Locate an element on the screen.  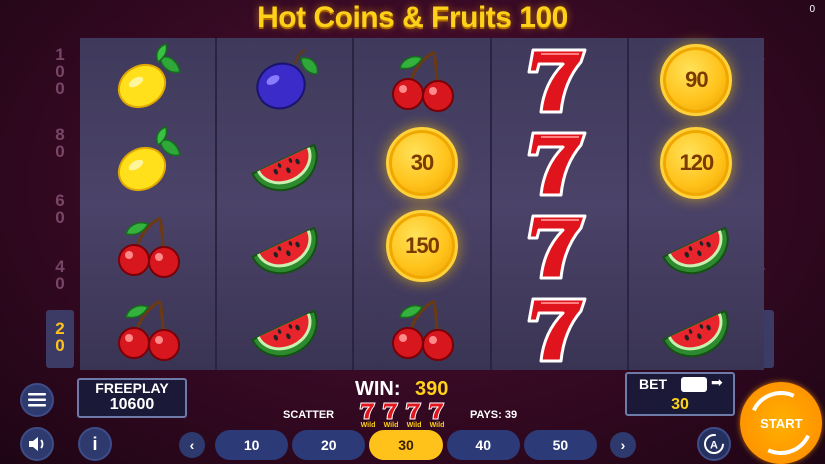
coin-value: 120 is located at coordinates (696, 162).